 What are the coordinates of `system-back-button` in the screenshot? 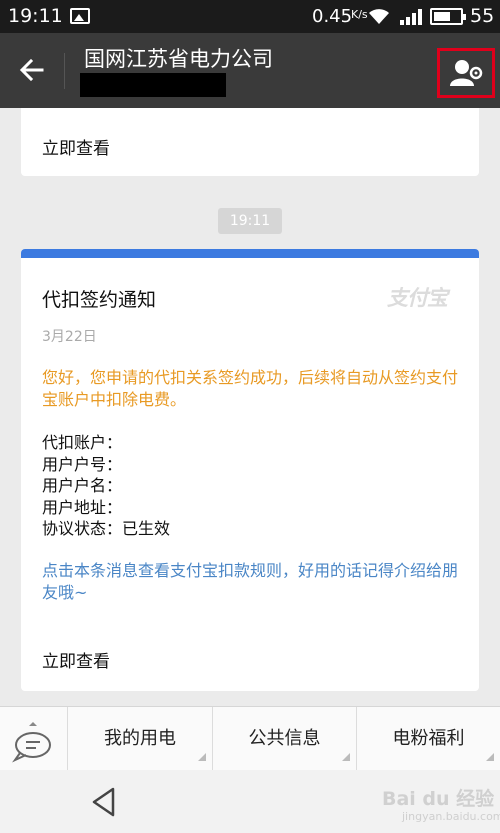 It's located at (104, 802).